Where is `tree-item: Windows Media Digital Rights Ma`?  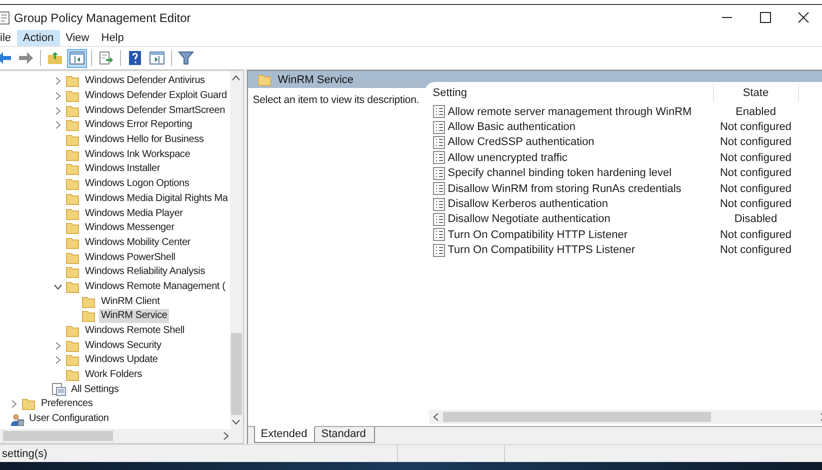
tree-item: Windows Media Digital Rights Ma is located at coordinates (156, 199).